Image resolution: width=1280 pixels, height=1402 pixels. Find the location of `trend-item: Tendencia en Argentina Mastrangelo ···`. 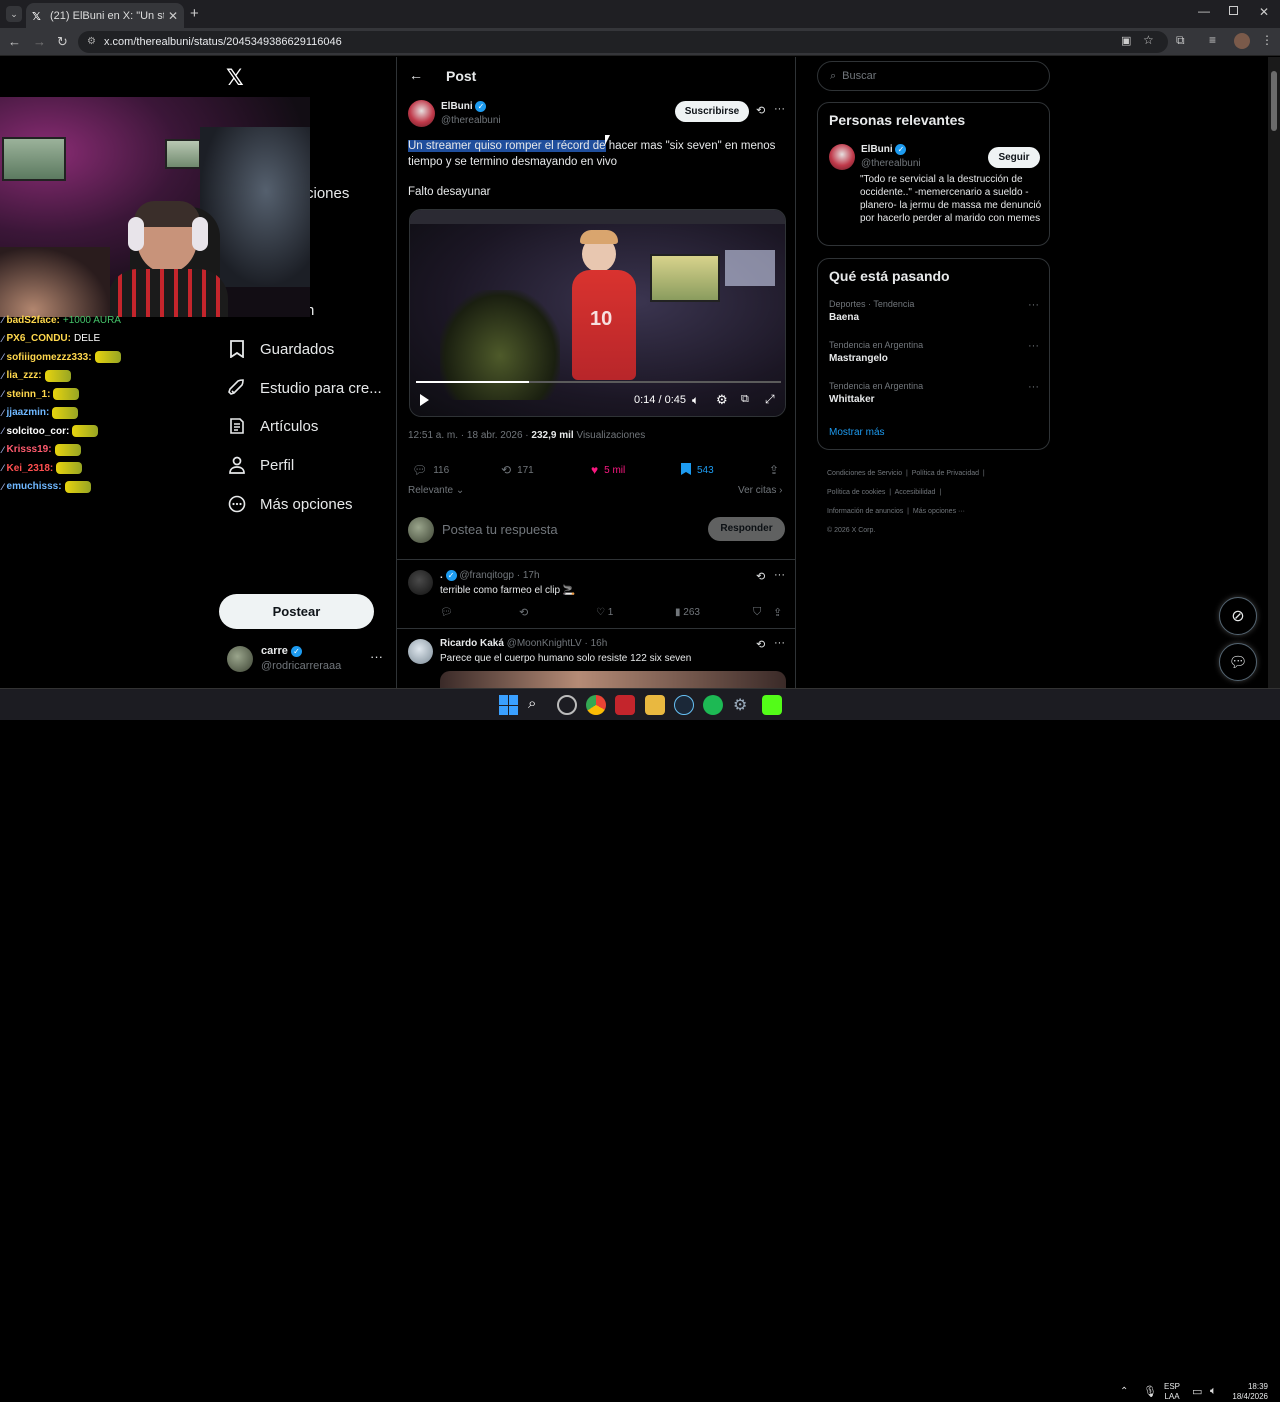

trend-item: Tendencia en Argentina Mastrangelo ··· is located at coordinates (934, 352).